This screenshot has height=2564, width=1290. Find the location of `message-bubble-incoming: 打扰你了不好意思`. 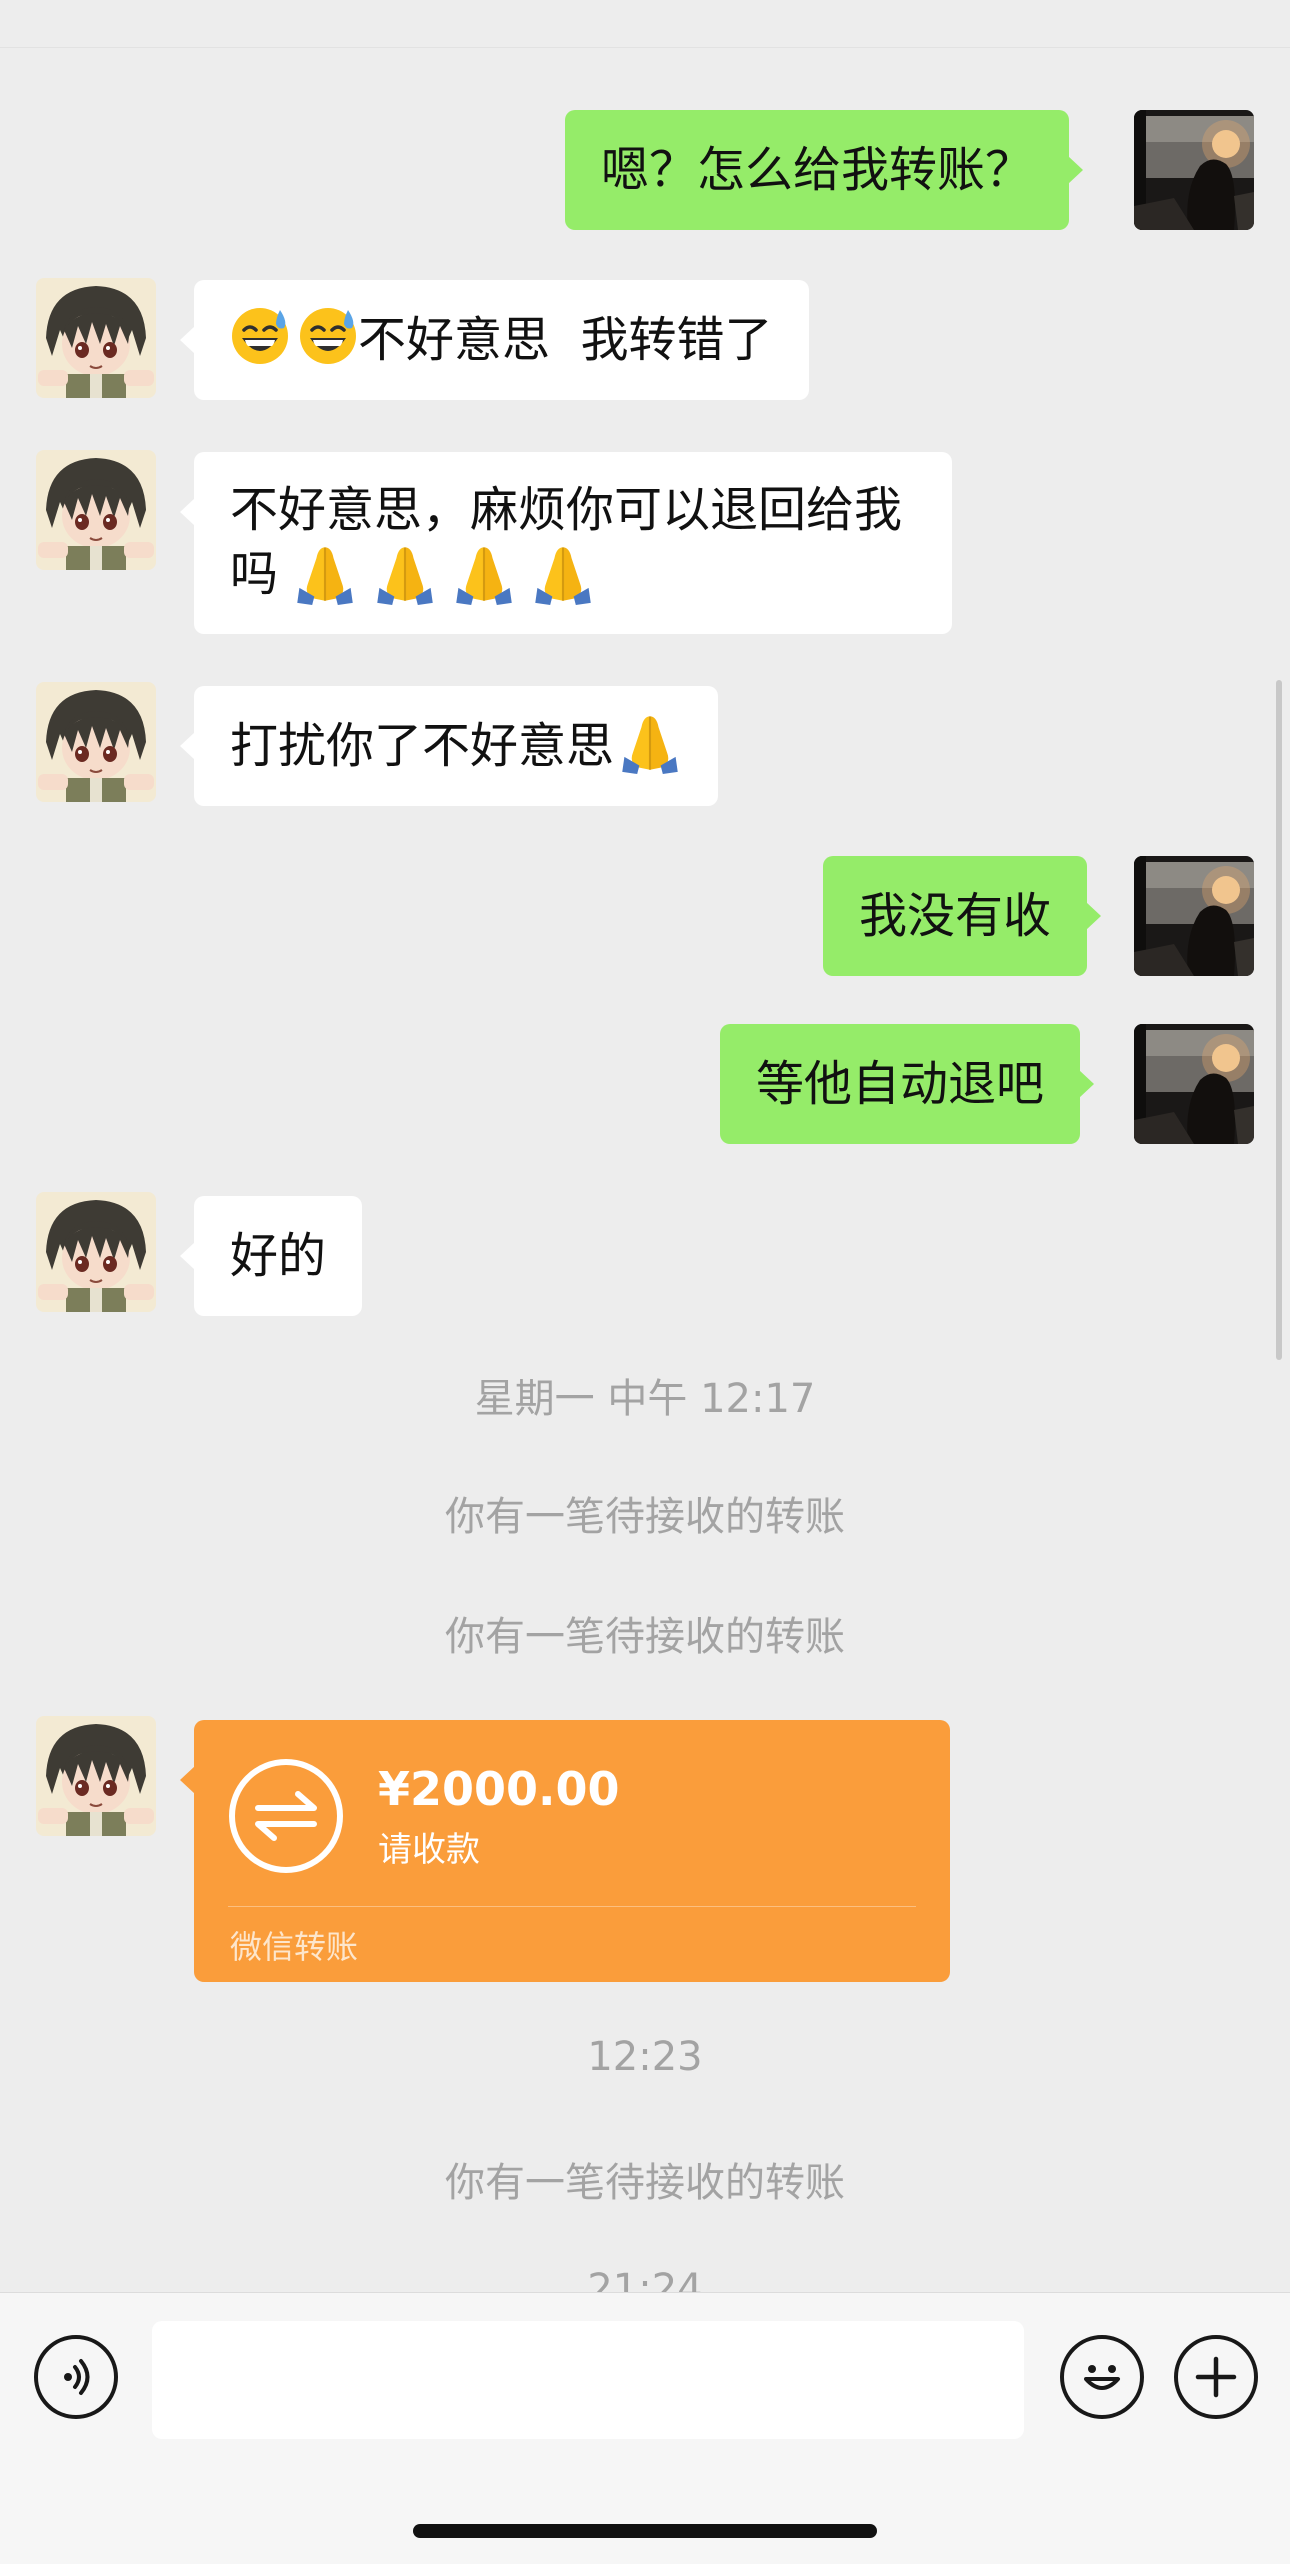

message-bubble-incoming: 打扰你了不好意思 is located at coordinates (449, 746).